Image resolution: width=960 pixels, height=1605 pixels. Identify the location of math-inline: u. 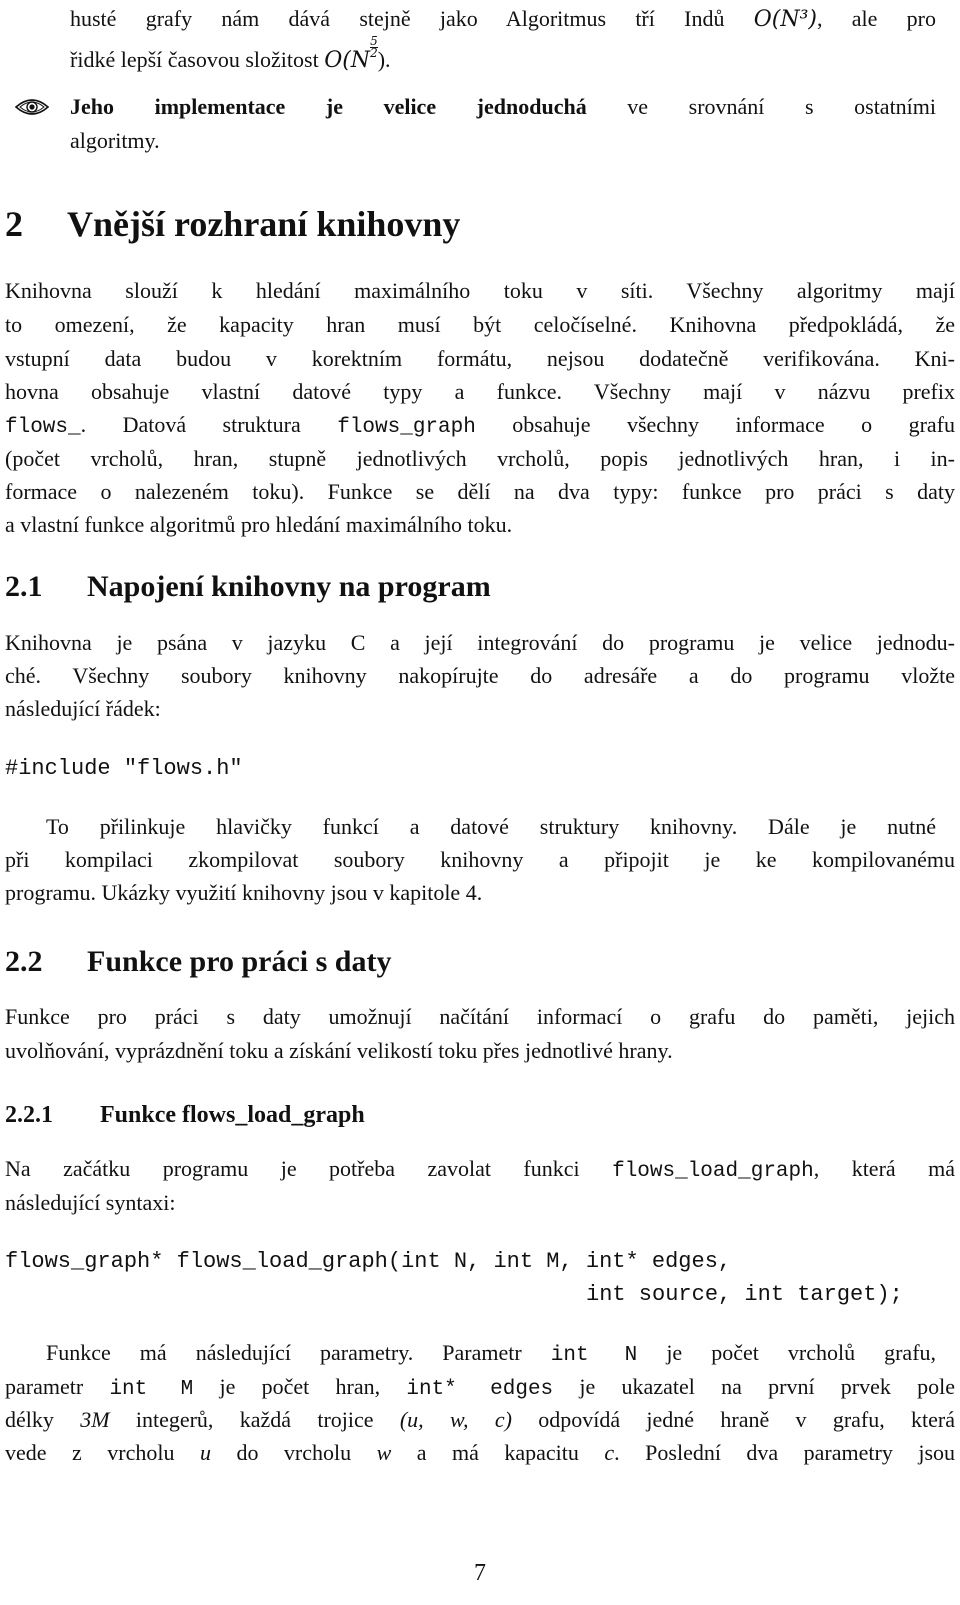
(205, 1452).